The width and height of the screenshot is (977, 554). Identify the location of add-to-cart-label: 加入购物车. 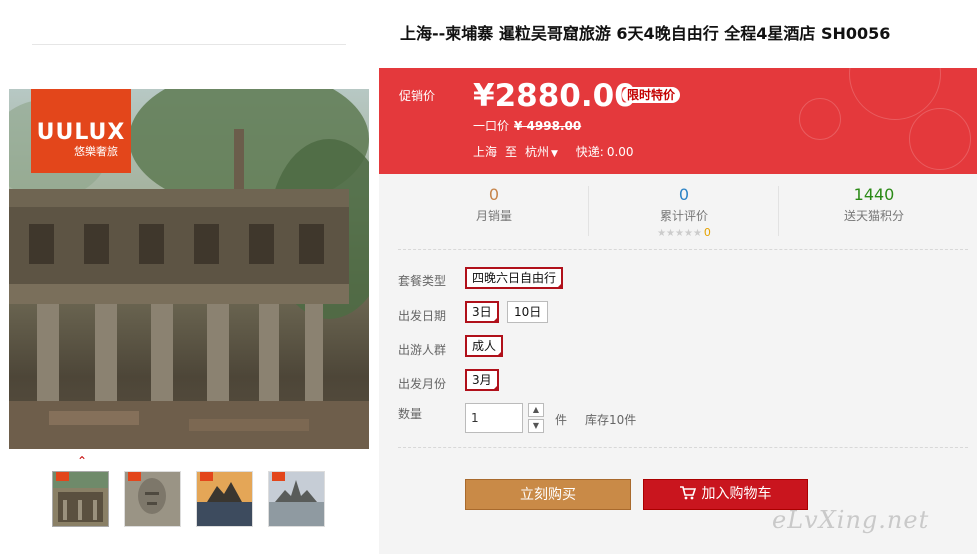
(736, 494).